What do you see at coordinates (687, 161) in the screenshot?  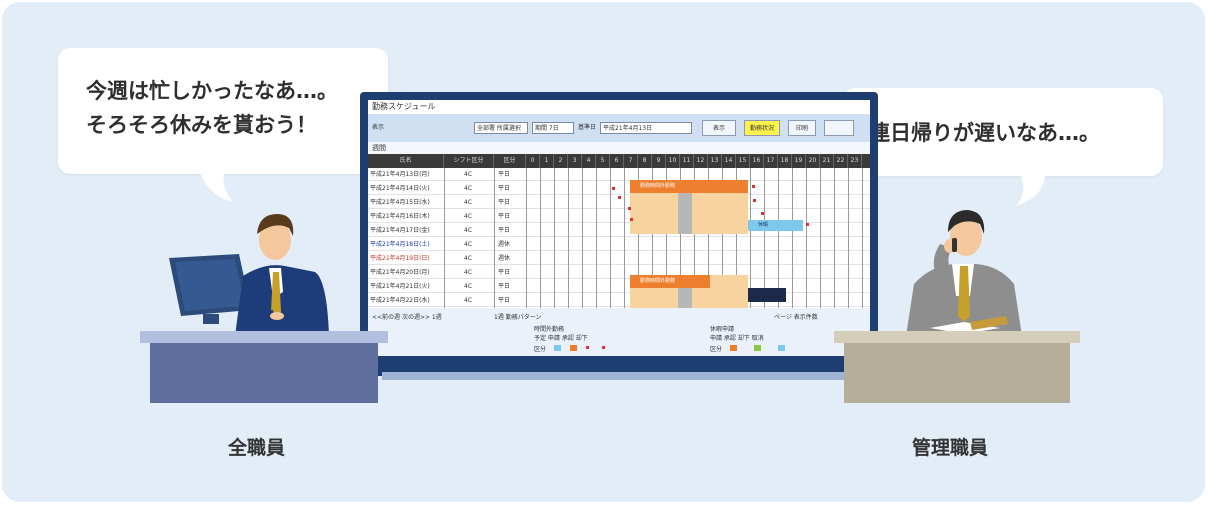 I see `header-hour: 11` at bounding box center [687, 161].